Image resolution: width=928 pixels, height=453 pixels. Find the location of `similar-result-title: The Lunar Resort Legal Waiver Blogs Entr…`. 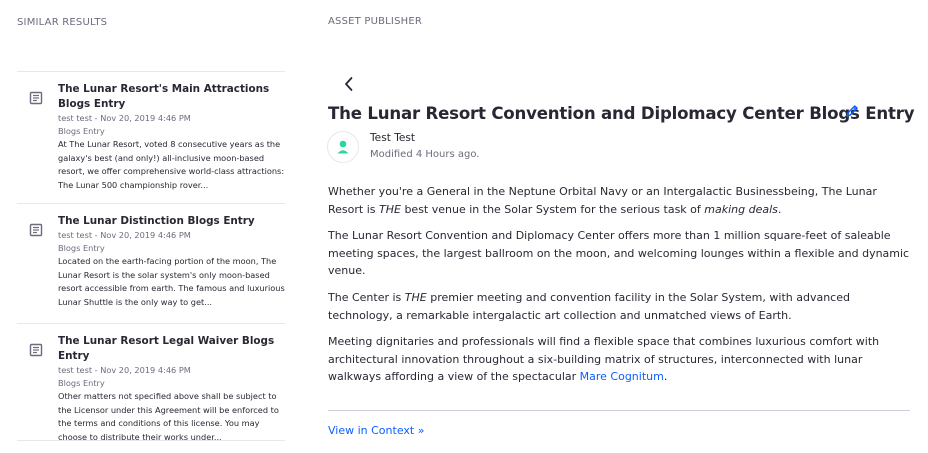

similar-result-title: The Lunar Resort Legal Waiver Blogs Entr… is located at coordinates (171, 349).